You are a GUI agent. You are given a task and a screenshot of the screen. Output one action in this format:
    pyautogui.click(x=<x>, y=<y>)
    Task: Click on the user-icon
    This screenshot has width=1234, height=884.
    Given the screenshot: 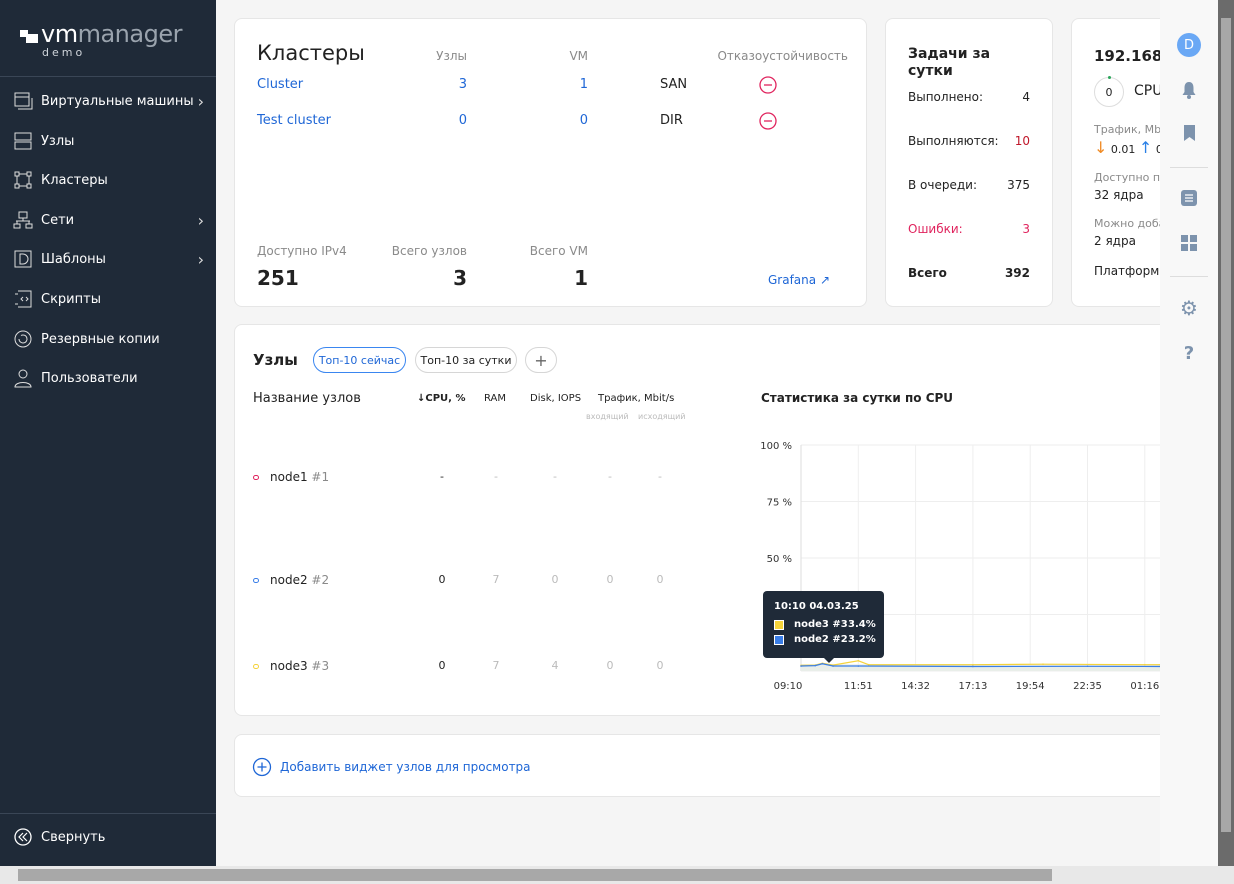 What is the action you would take?
    pyautogui.click(x=23, y=378)
    